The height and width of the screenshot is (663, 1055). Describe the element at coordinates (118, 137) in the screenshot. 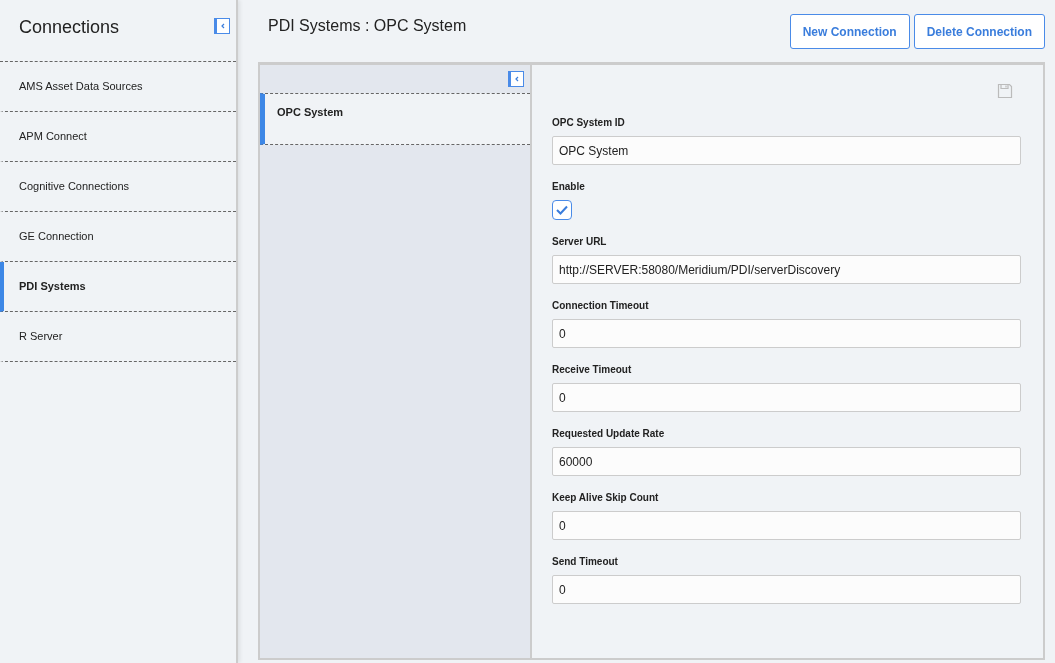

I see `sidebar-item: APM Connect` at that location.